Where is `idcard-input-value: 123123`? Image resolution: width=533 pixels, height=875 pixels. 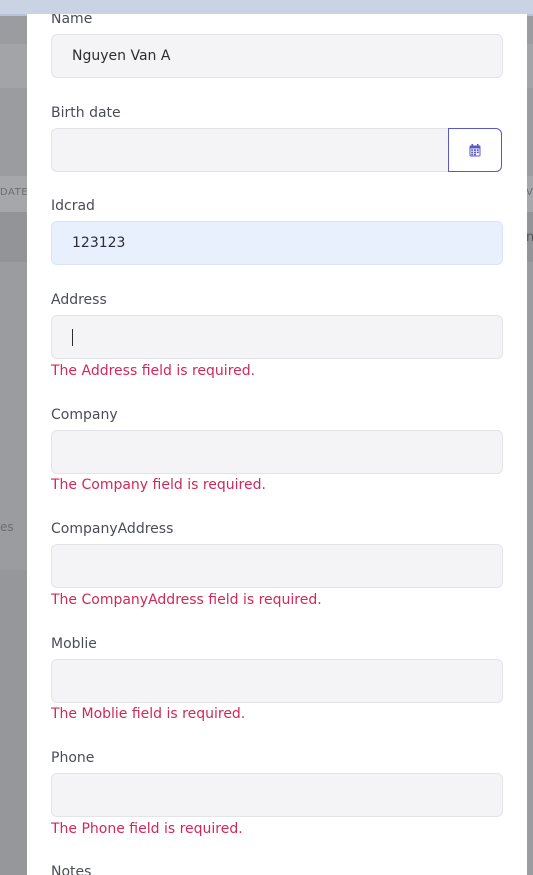 idcard-input-value: 123123 is located at coordinates (99, 243).